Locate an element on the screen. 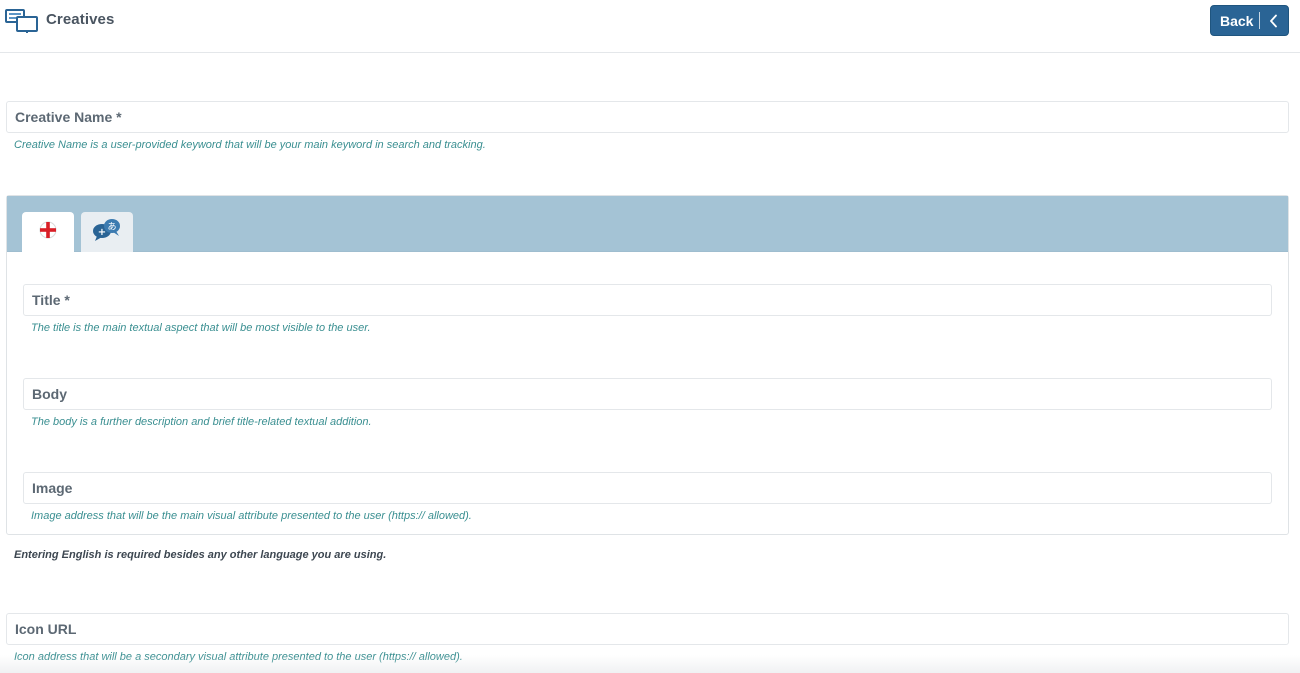 The height and width of the screenshot is (673, 1300). english-flag-icon is located at coordinates (48, 232).